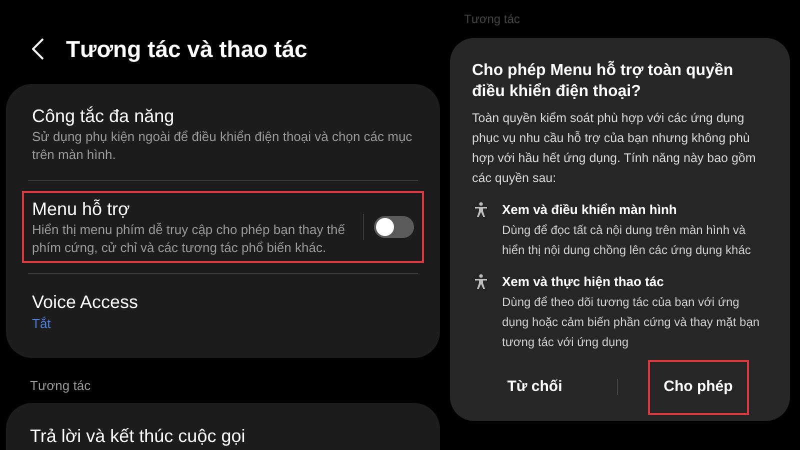 The image size is (800, 450). Describe the element at coordinates (627, 240) in the screenshot. I see `permission-description: Dùng để đọc tất cả nội dung trên màn hình và hiển thị nội dung chồng lên các ứng dụng khác` at that location.